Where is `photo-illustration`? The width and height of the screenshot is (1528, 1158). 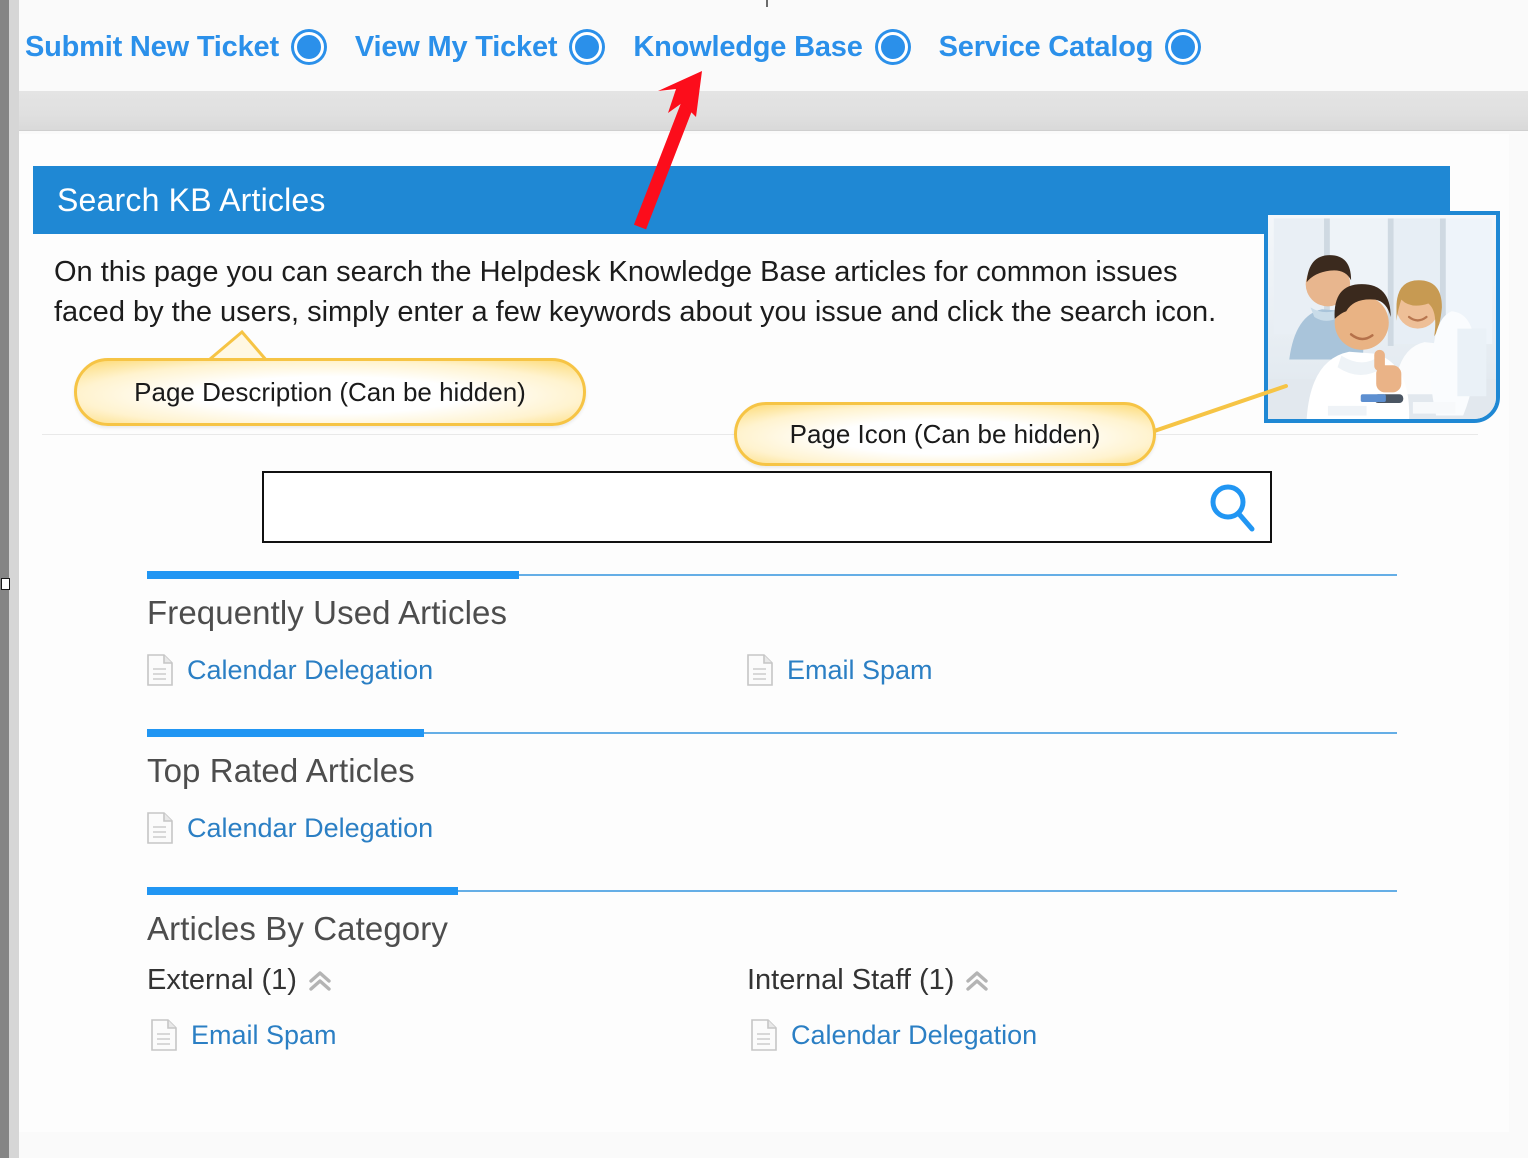
photo-illustration is located at coordinates (1382, 317).